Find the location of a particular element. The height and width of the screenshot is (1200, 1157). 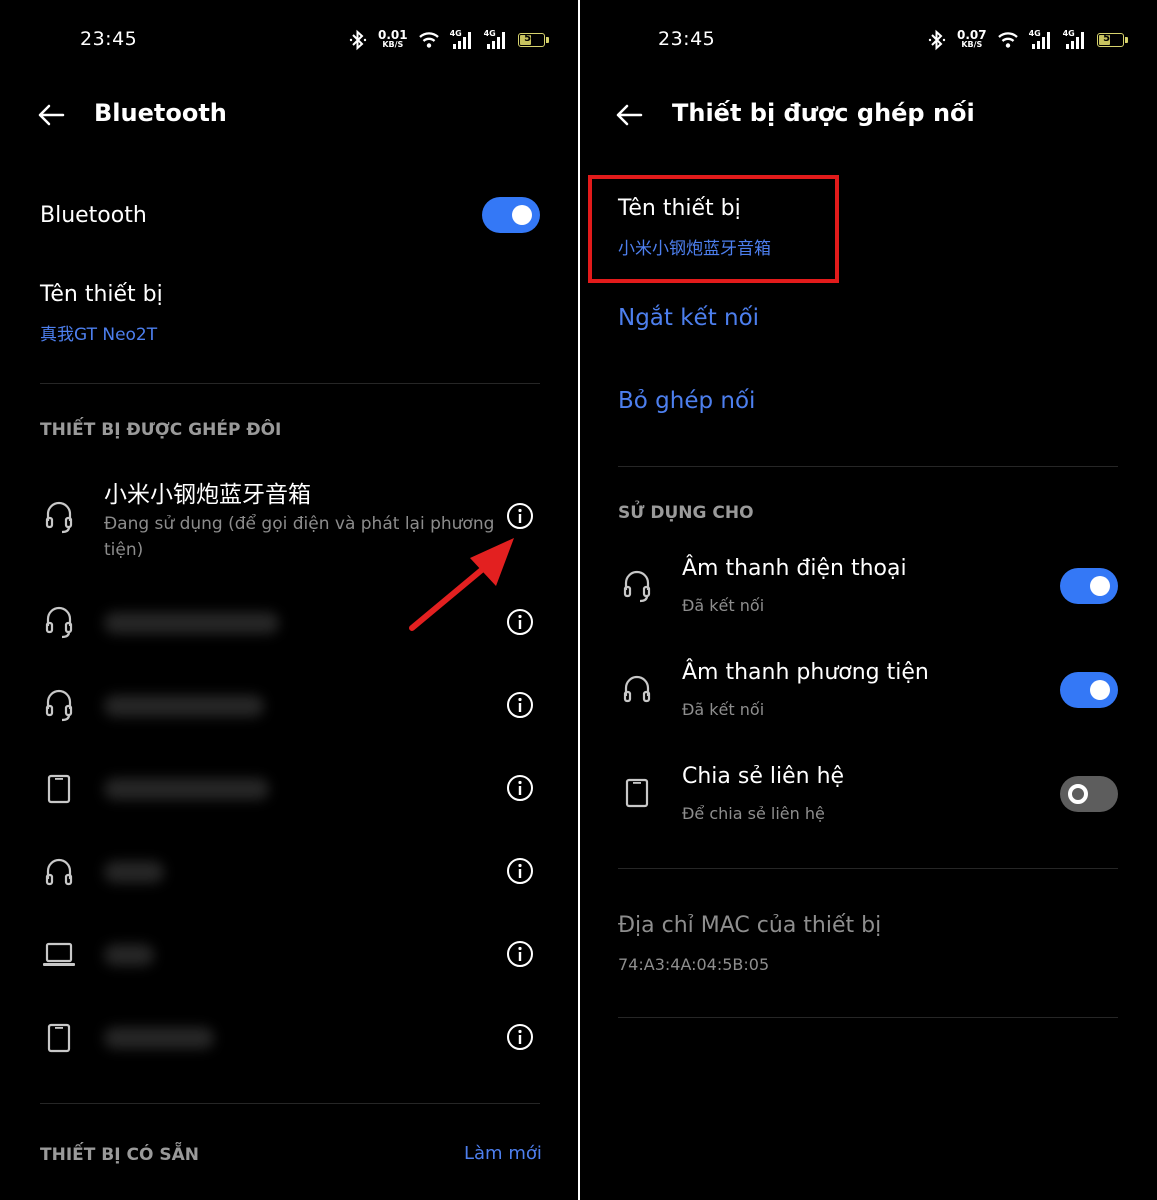

paired-devices-section-title: THIẾT BỊ ĐƯỢC GHÉP ĐÔI is located at coordinates (161, 430).